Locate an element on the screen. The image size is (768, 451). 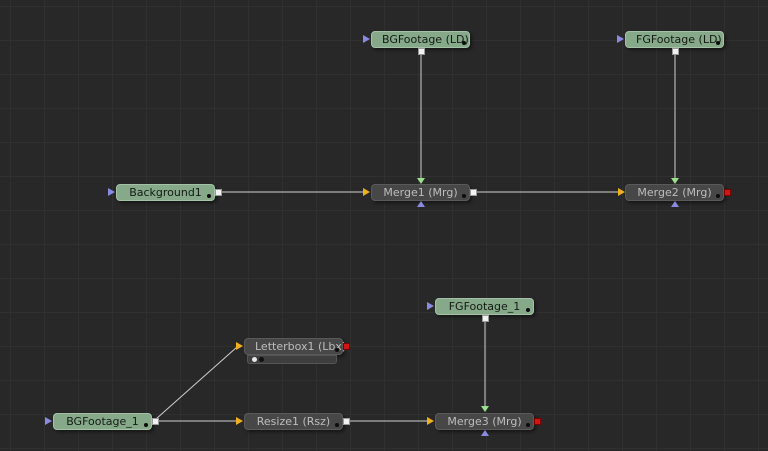
node-label: BGFootage (LD) is located at coordinates (425, 39).